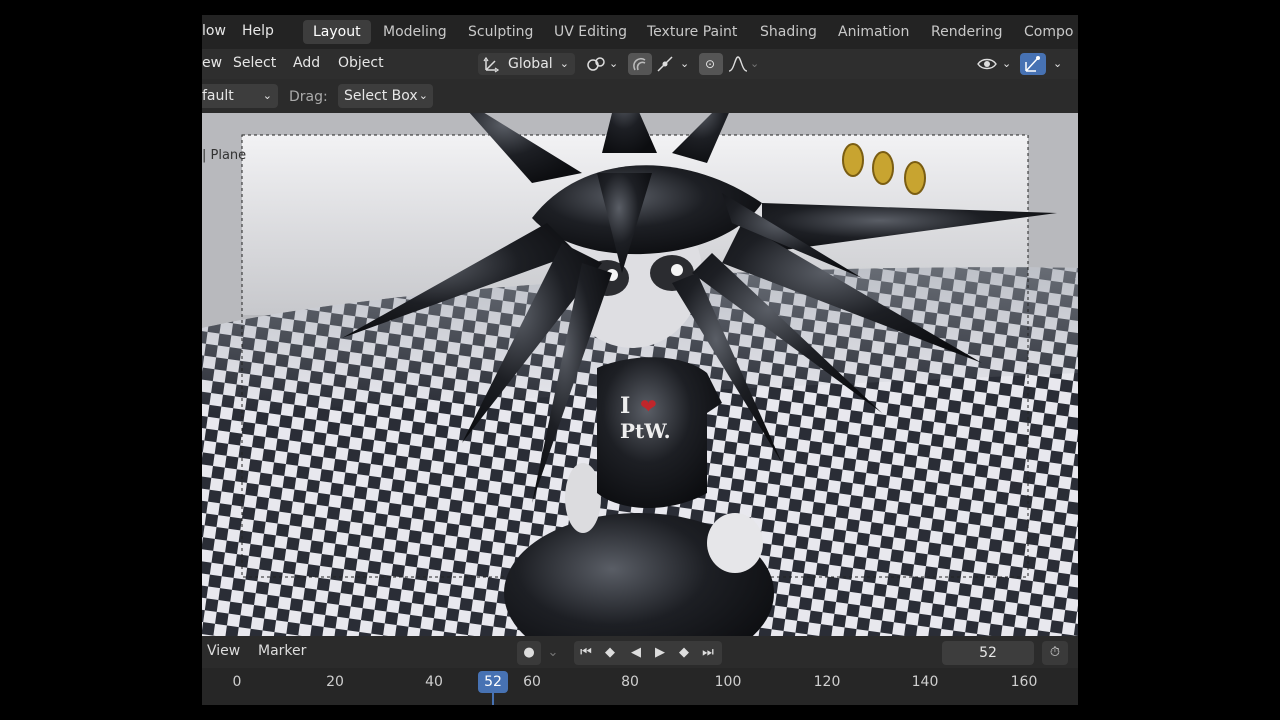 Image resolution: width=1280 pixels, height=720 pixels. What do you see at coordinates (586, 653) in the screenshot?
I see `jump-start-icon: ⏮` at bounding box center [586, 653].